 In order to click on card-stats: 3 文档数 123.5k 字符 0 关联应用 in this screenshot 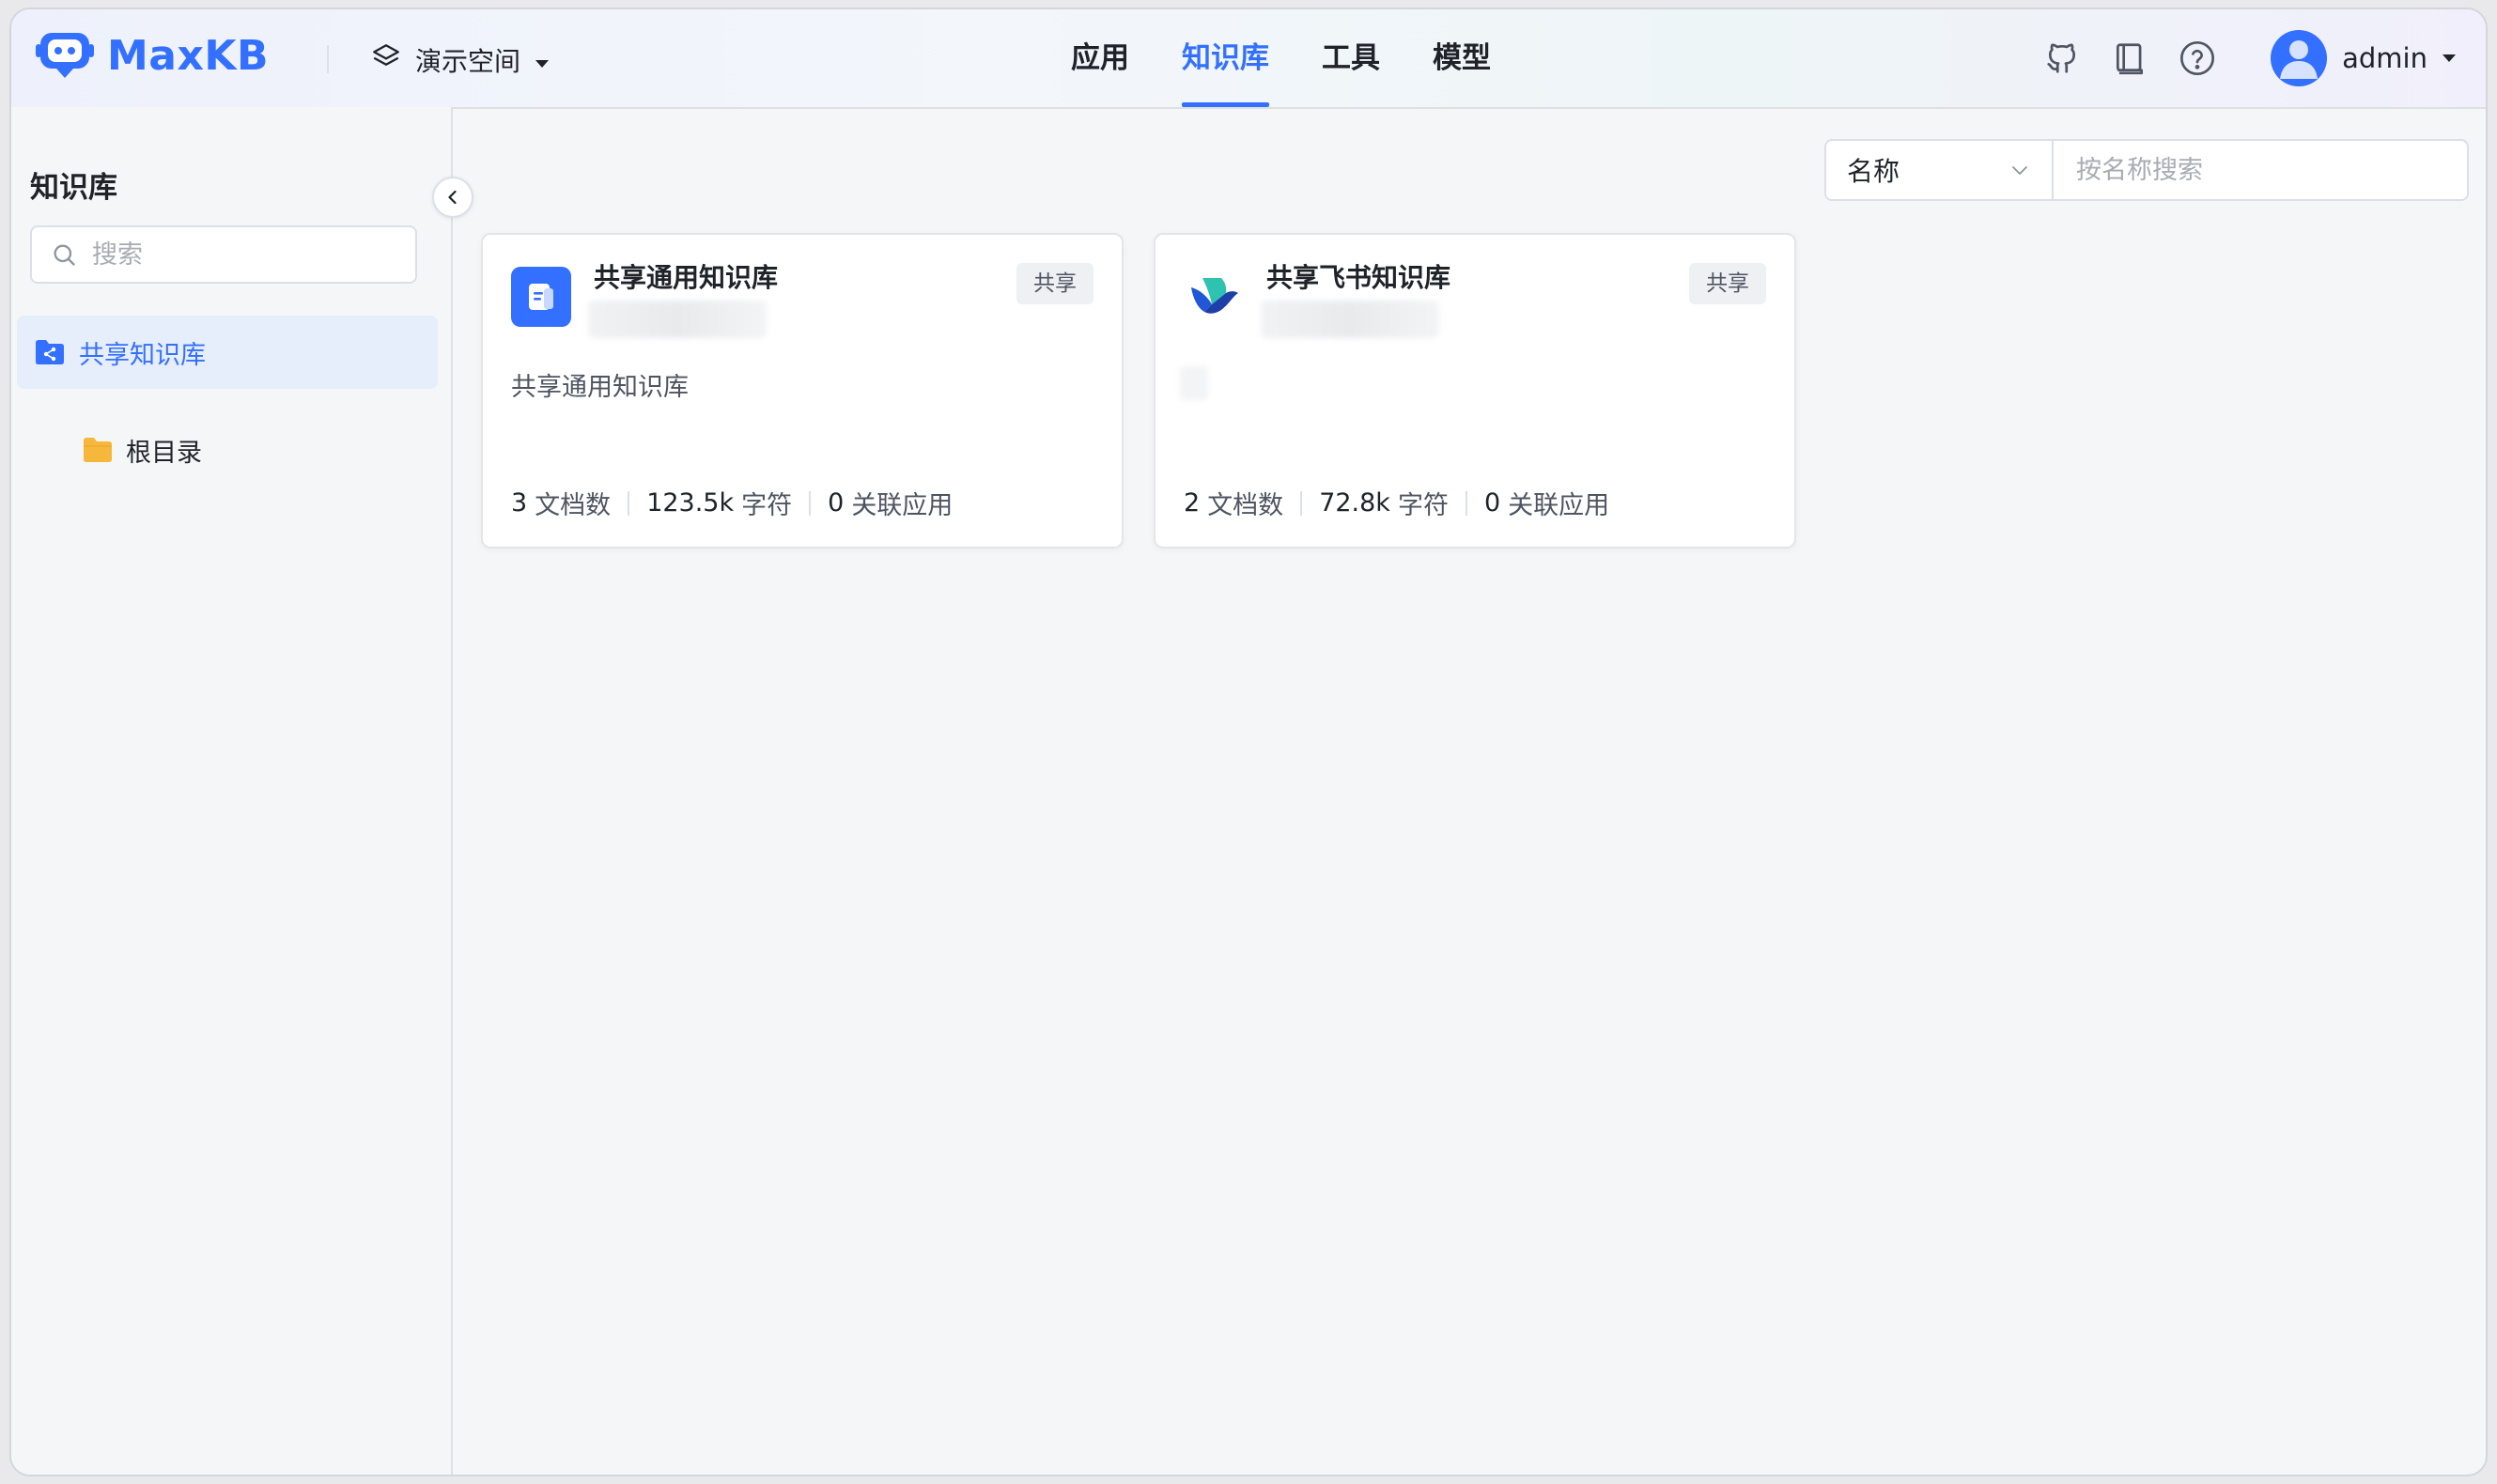, I will do `click(732, 503)`.